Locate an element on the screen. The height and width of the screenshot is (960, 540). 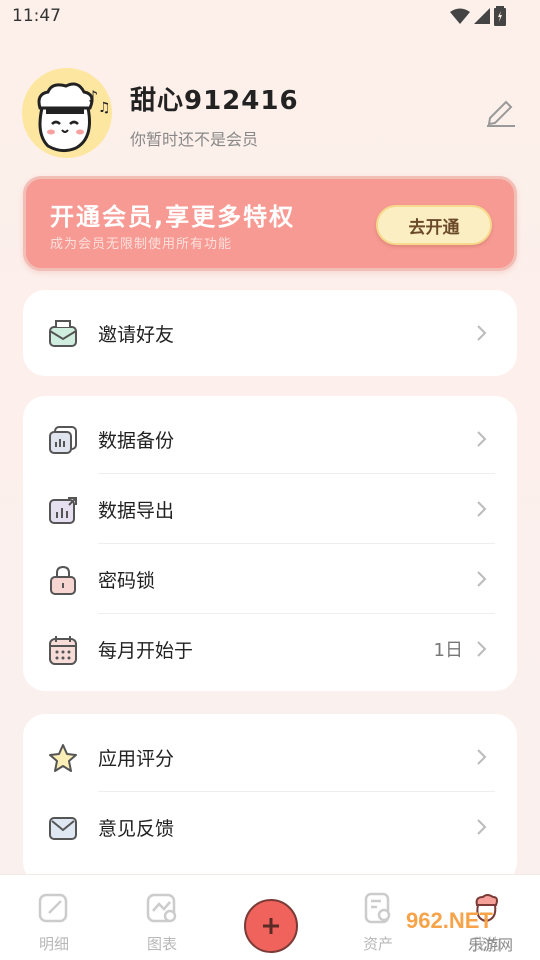
menu-item-data-backup: 数据备份 is located at coordinates (270, 439).